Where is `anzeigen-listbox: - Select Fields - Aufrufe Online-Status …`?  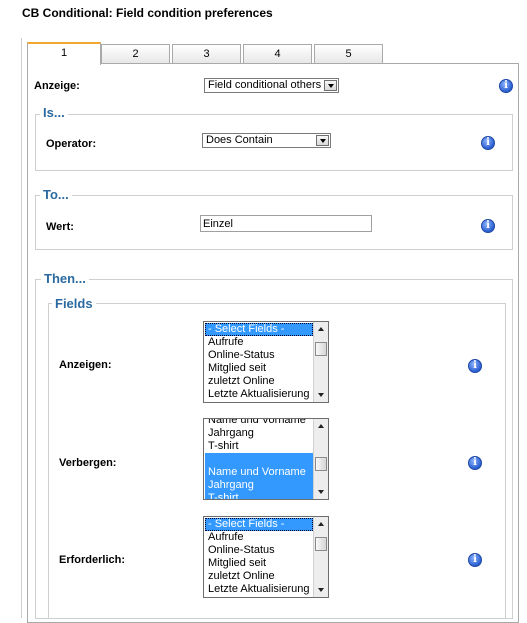
anzeigen-listbox: - Select Fields - Aufrufe Online-Status … is located at coordinates (266, 362).